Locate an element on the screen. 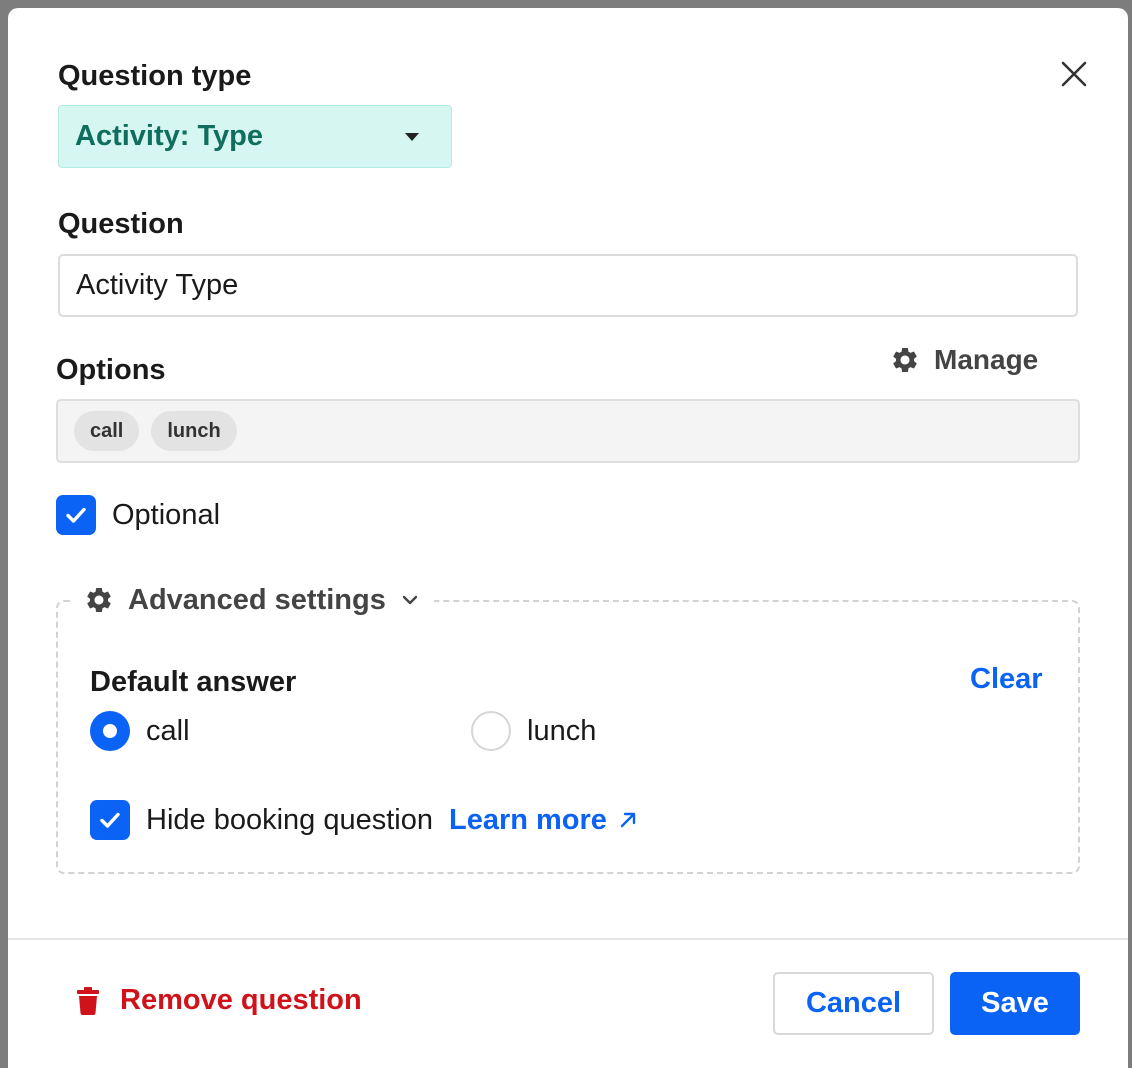 This screenshot has height=1068, width=1132. optional-label: Optional is located at coordinates (166, 514).